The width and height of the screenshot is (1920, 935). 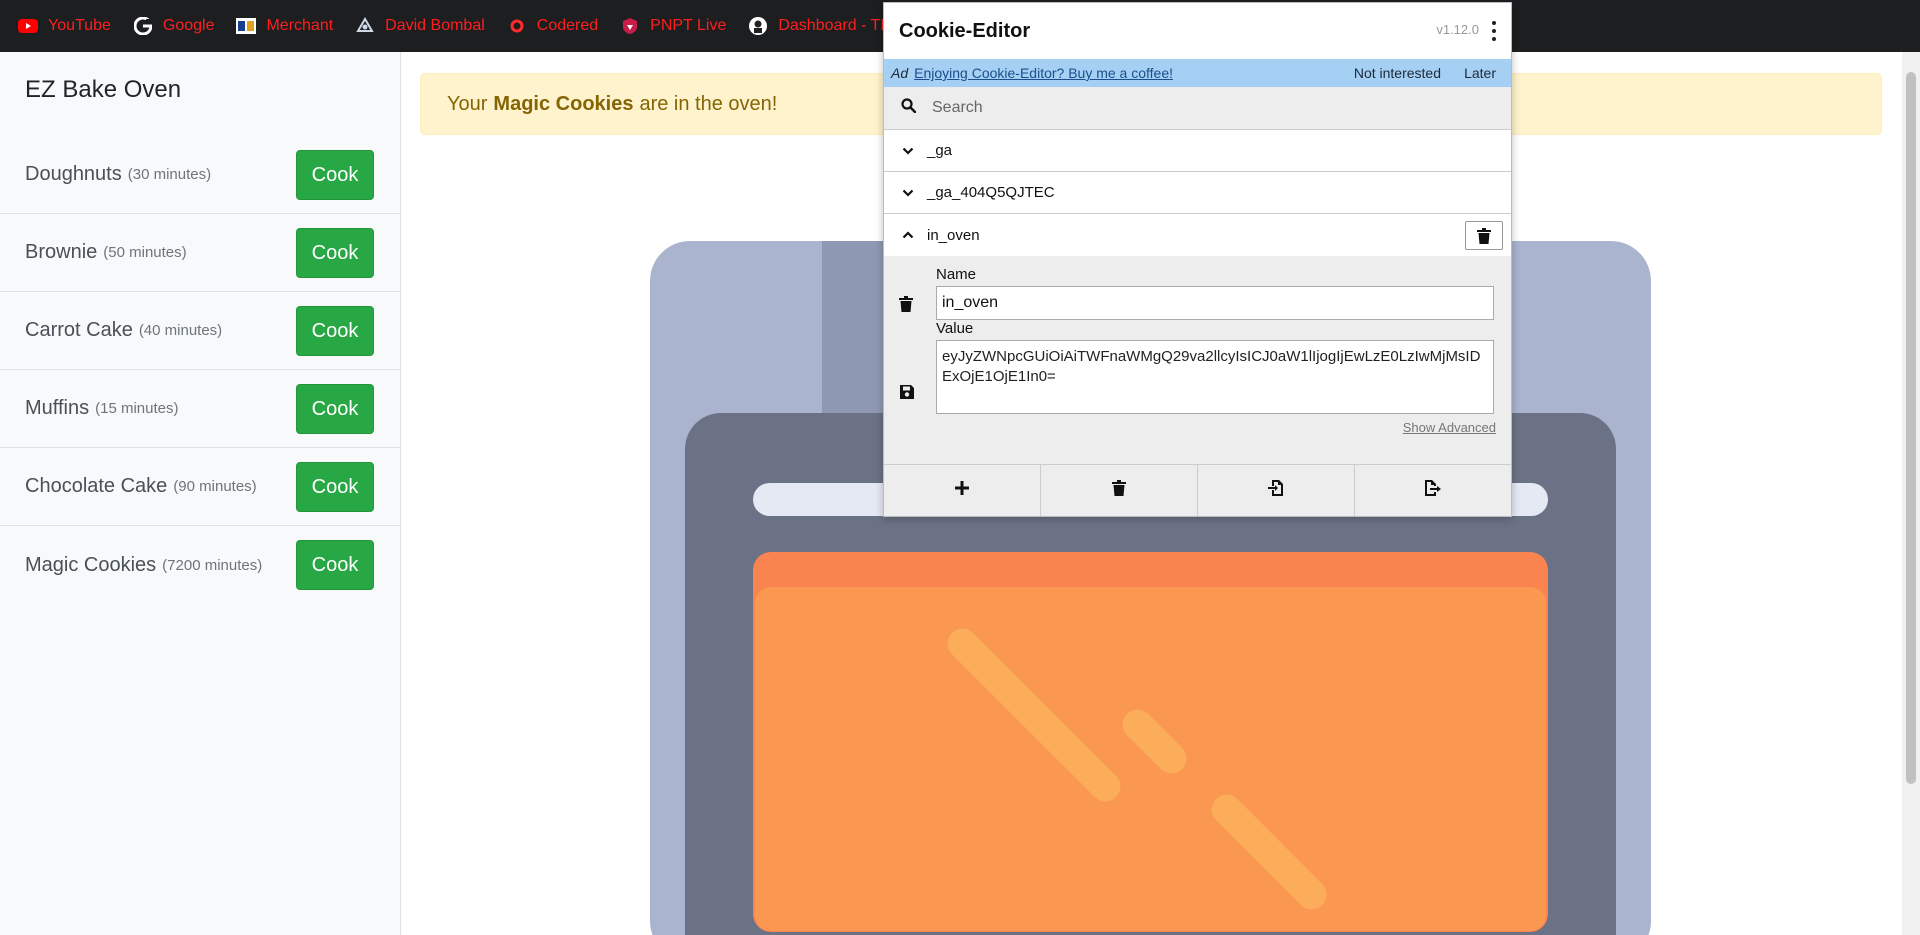 I want to click on bookmark-pnpt-live: PNPT Live, so click(x=673, y=26).